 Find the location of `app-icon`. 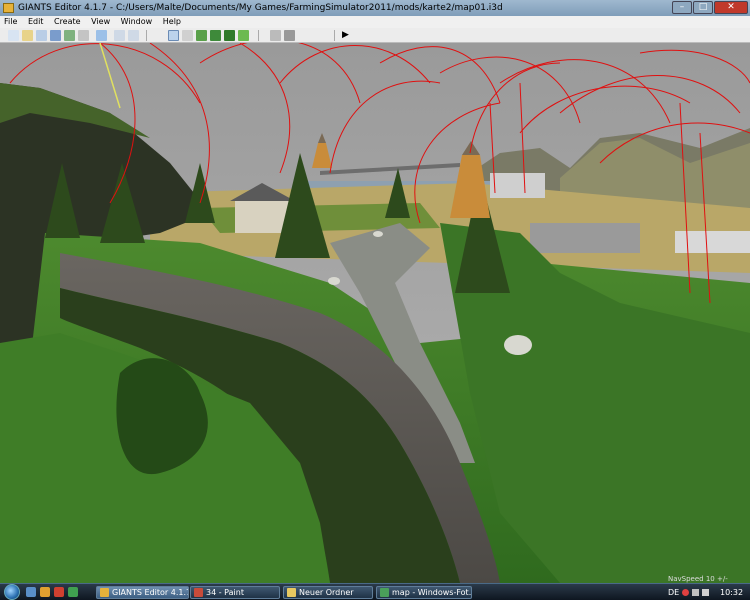

app-icon is located at coordinates (8, 8).